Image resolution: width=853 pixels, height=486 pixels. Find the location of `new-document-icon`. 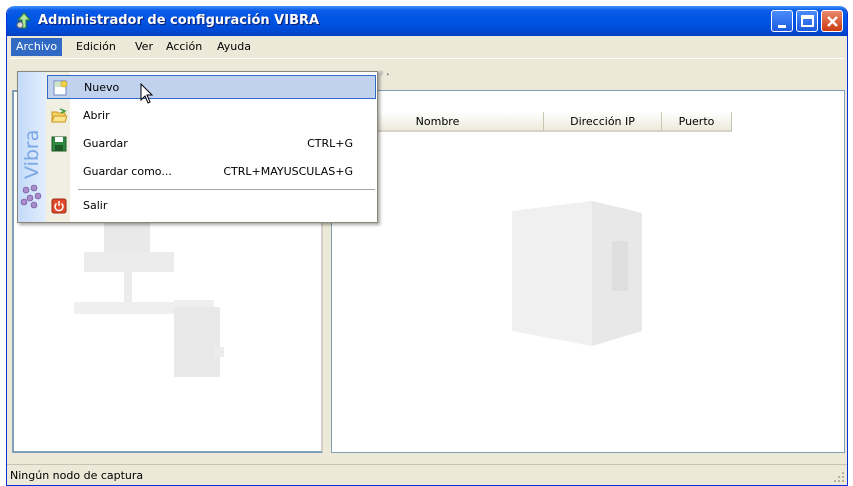

new-document-icon is located at coordinates (60, 88).